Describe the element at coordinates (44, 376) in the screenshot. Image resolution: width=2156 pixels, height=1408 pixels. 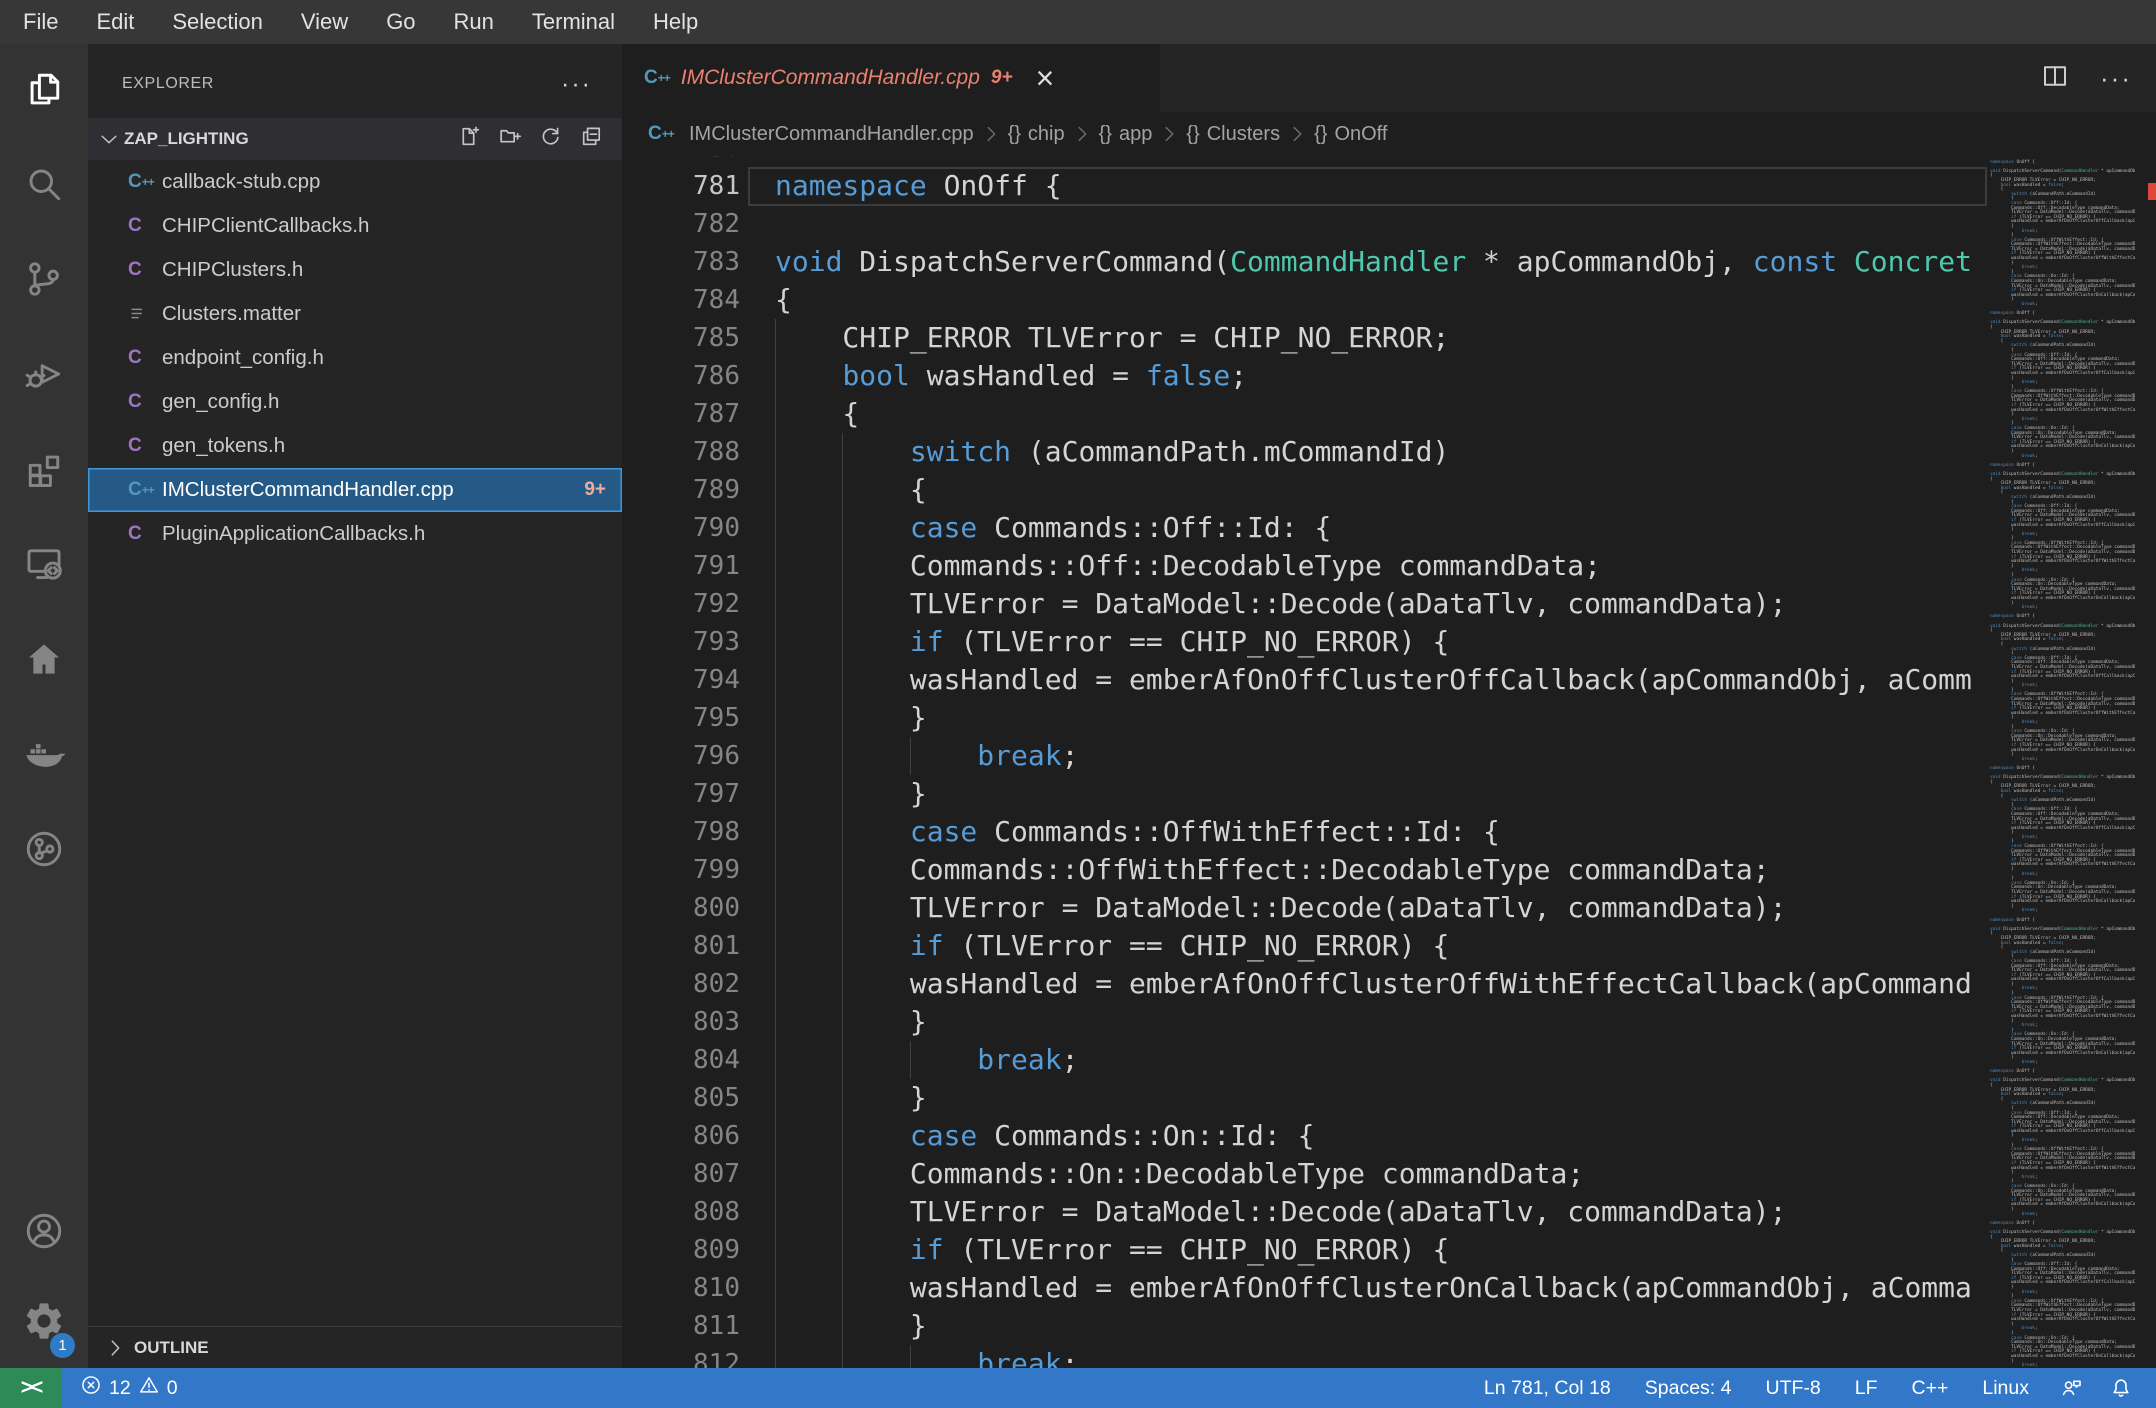
I see `activity-bar-item-run-and-debug` at that location.